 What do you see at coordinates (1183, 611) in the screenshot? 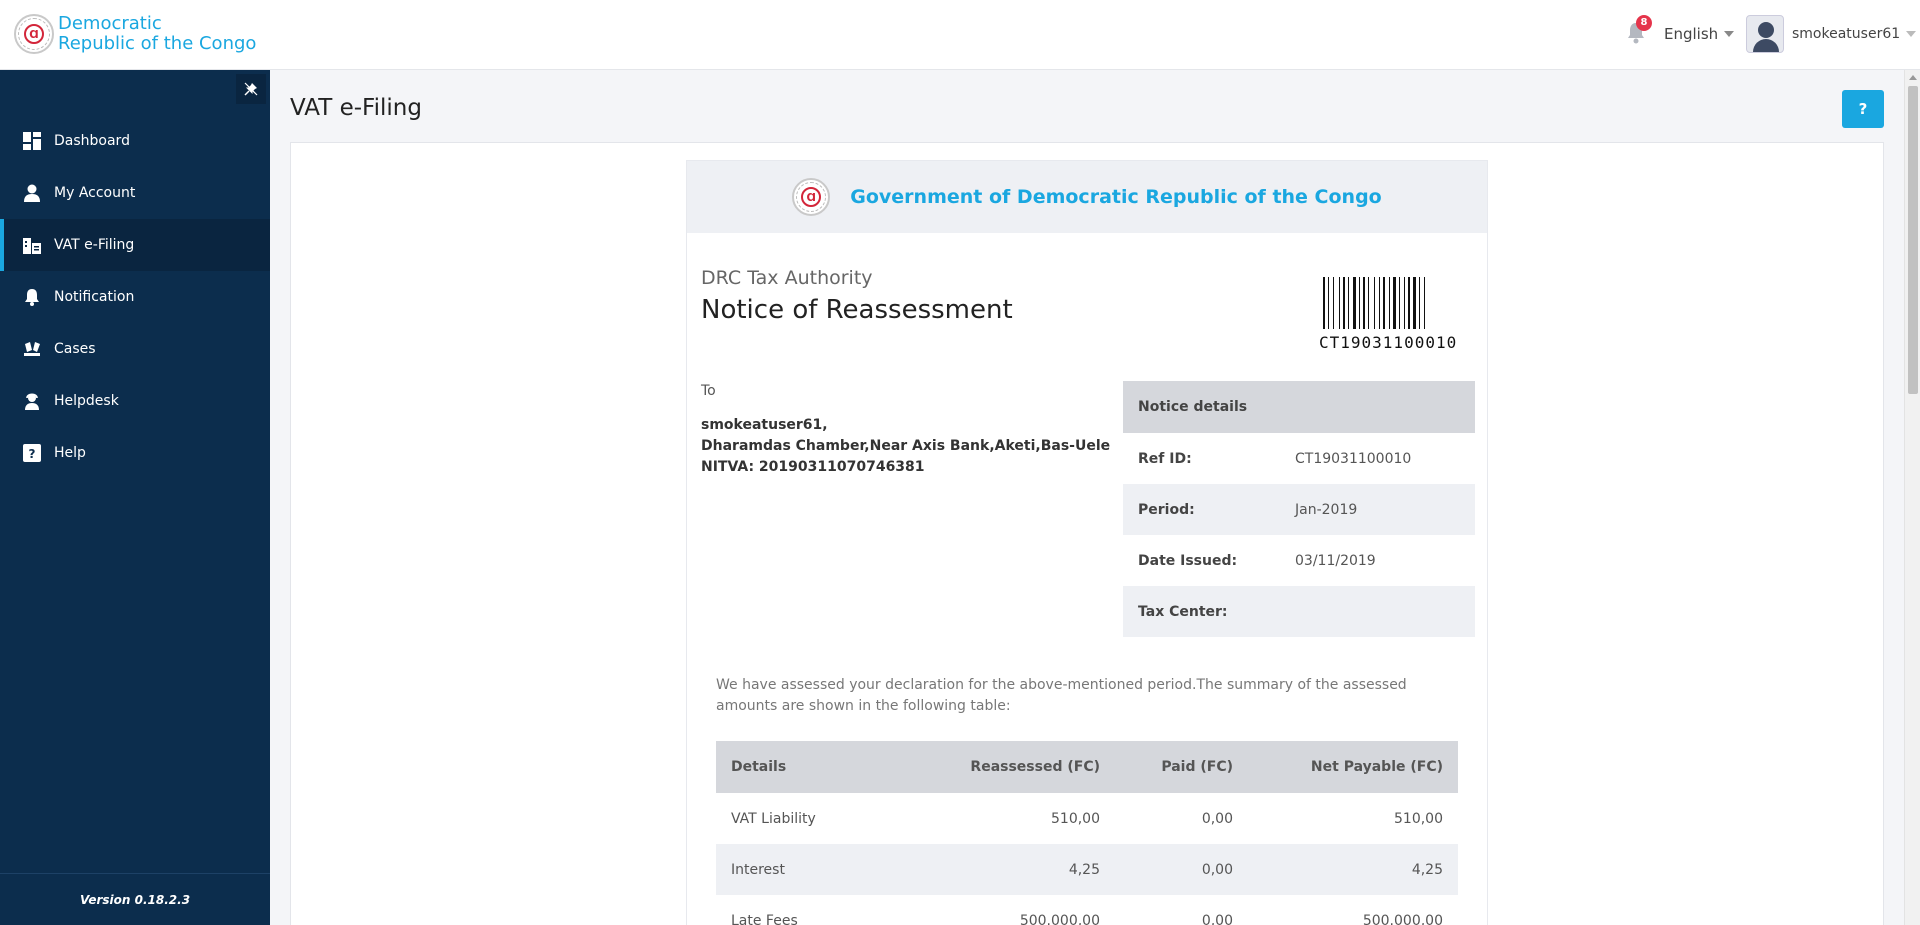
I see `detail-key: Tax Center:` at bounding box center [1183, 611].